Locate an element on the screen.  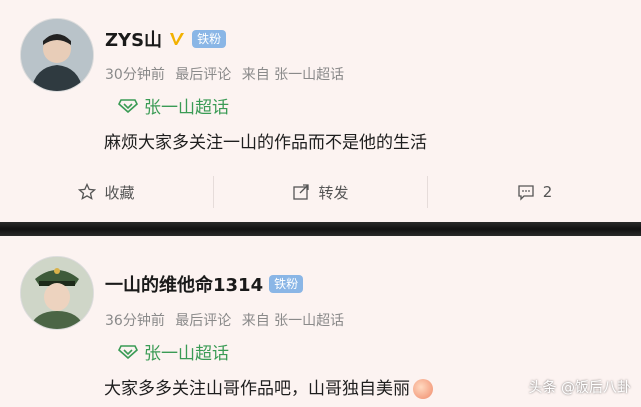
verified-icon is located at coordinates (177, 39).